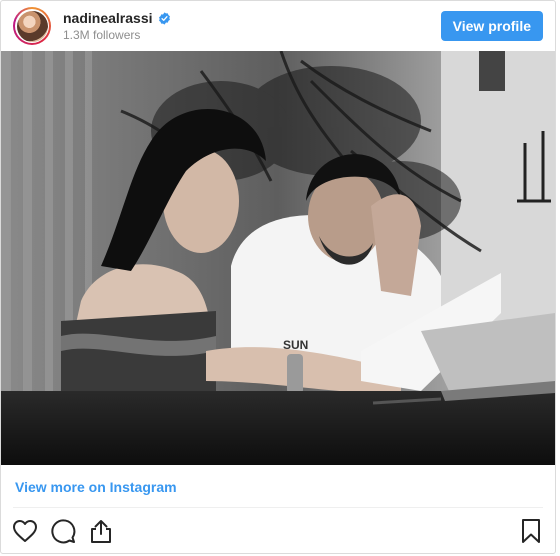 The image size is (560, 556). I want to click on bookmark-icon, so click(531, 531).